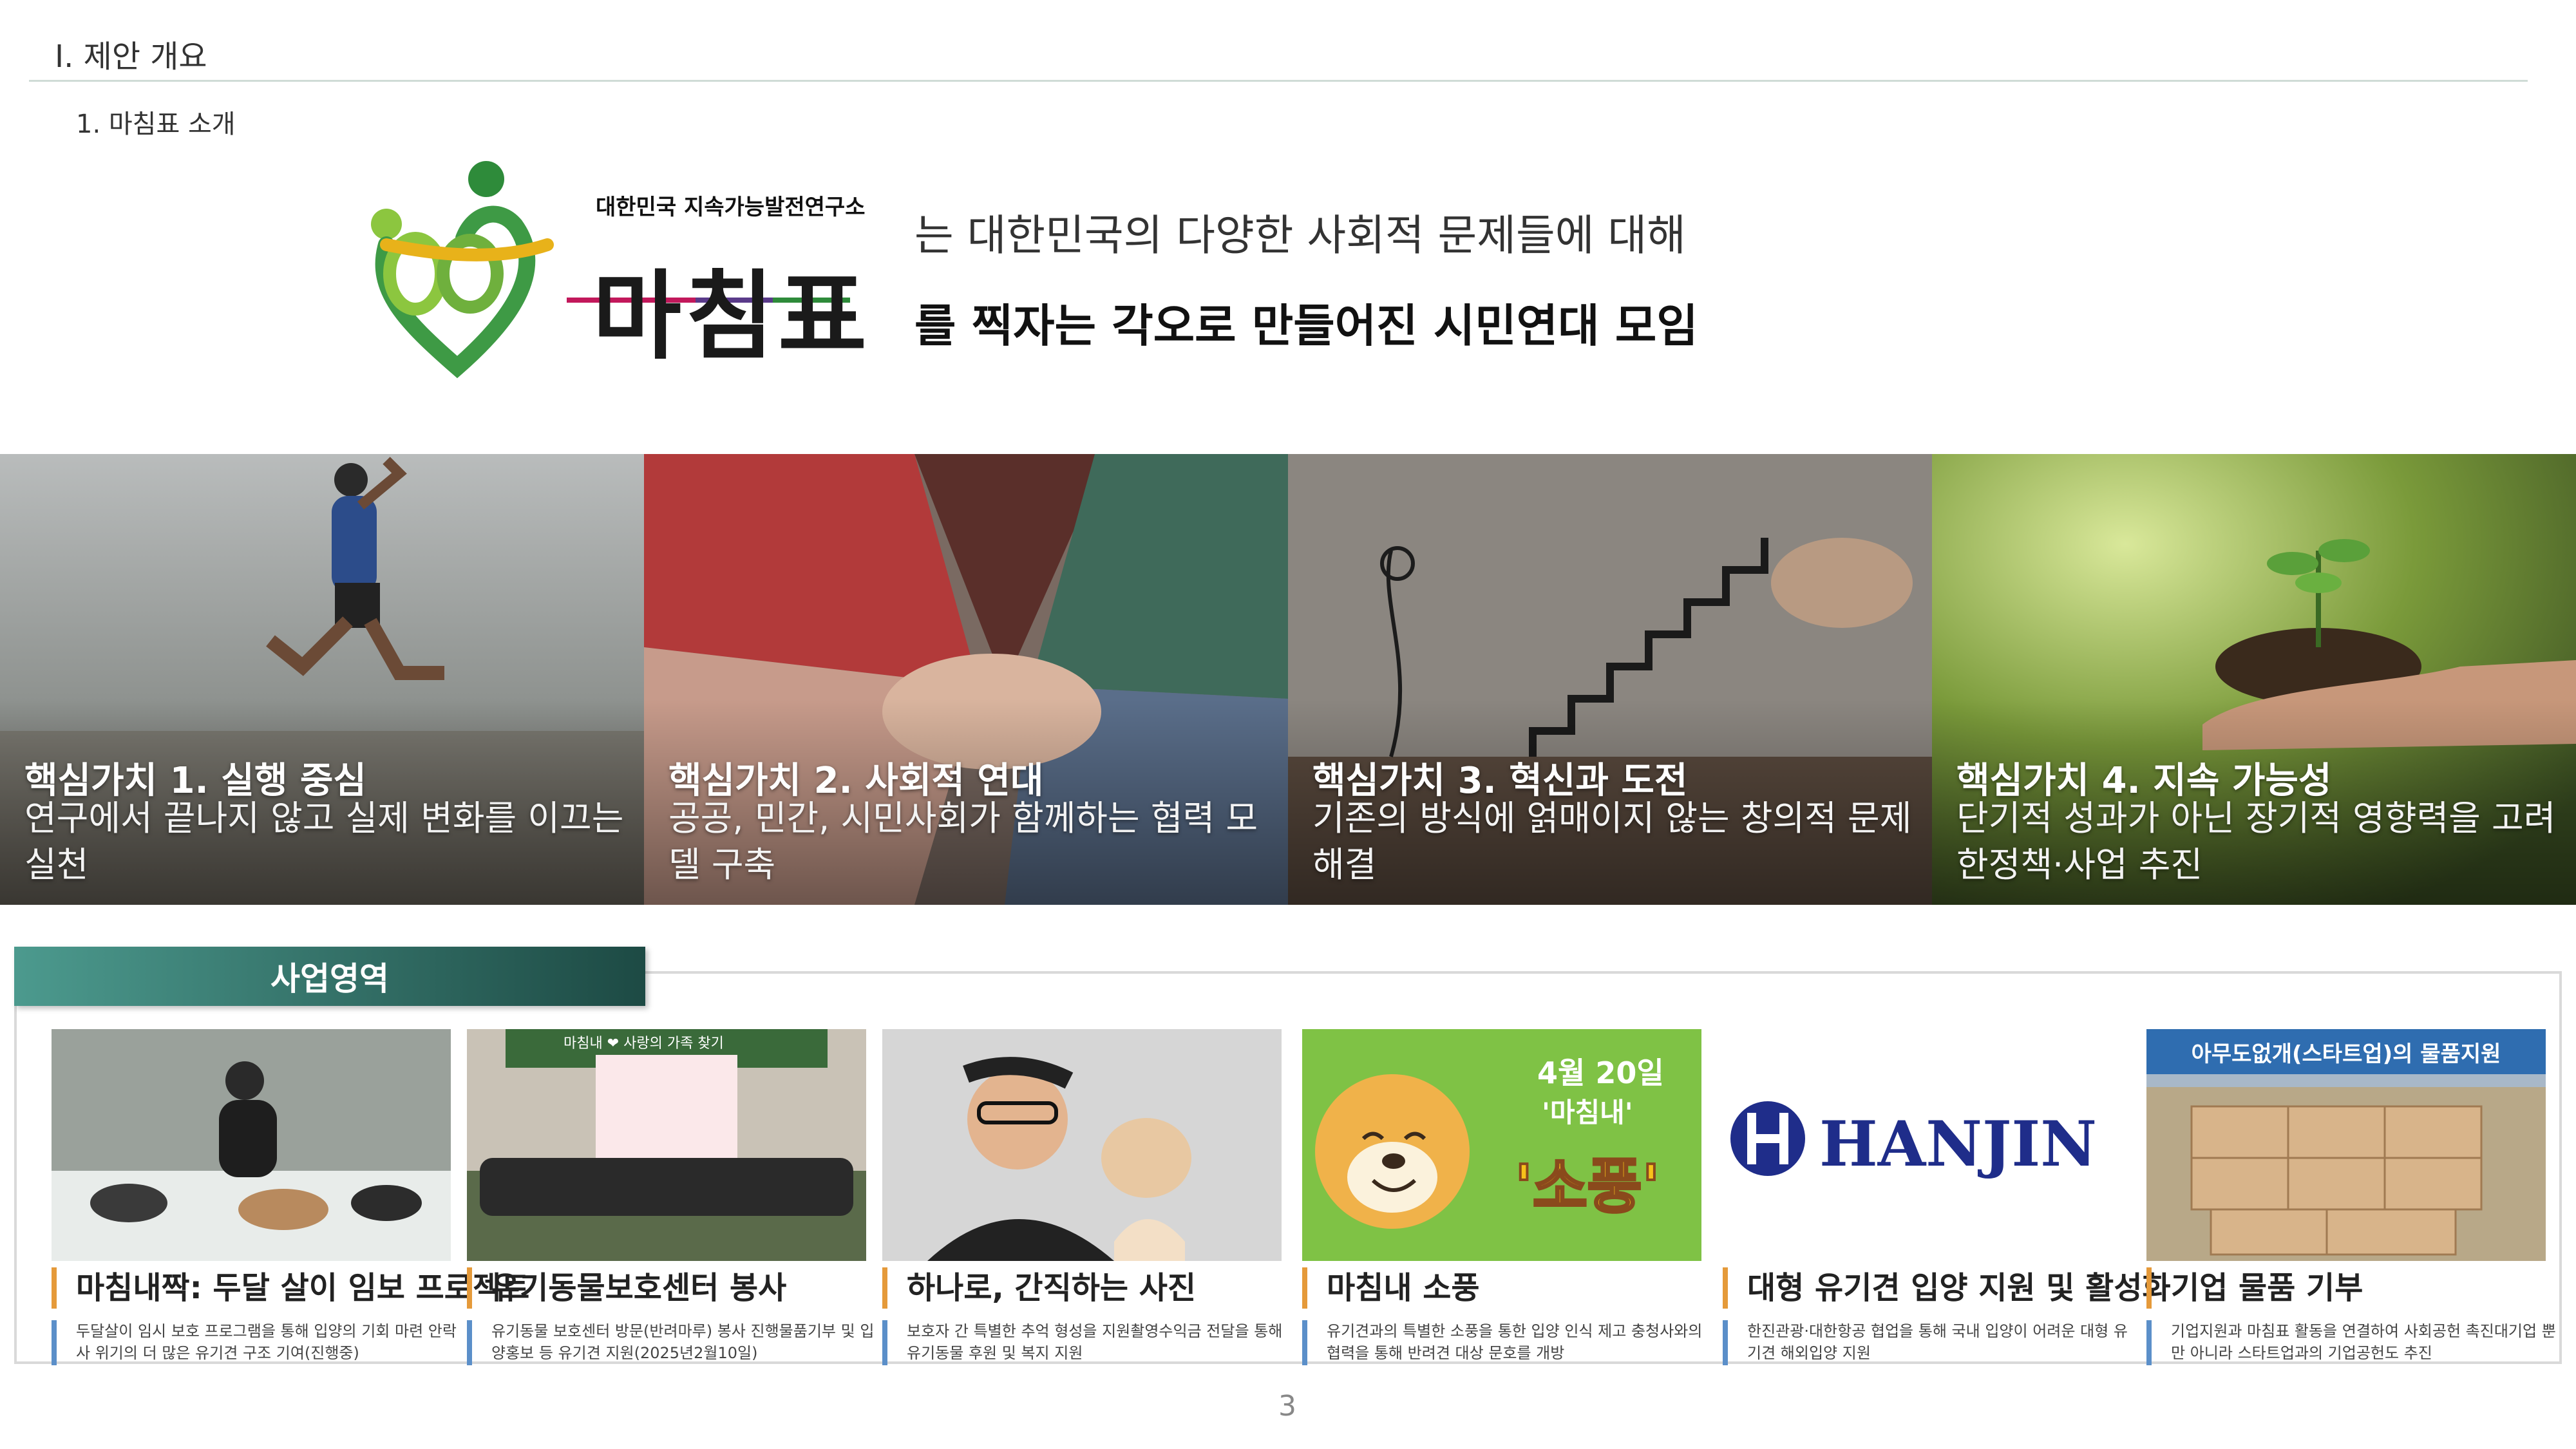 The image size is (2576, 1449). Describe the element at coordinates (1587, 1187) in the screenshot. I see `picnic-big-title: '소풍'` at that location.